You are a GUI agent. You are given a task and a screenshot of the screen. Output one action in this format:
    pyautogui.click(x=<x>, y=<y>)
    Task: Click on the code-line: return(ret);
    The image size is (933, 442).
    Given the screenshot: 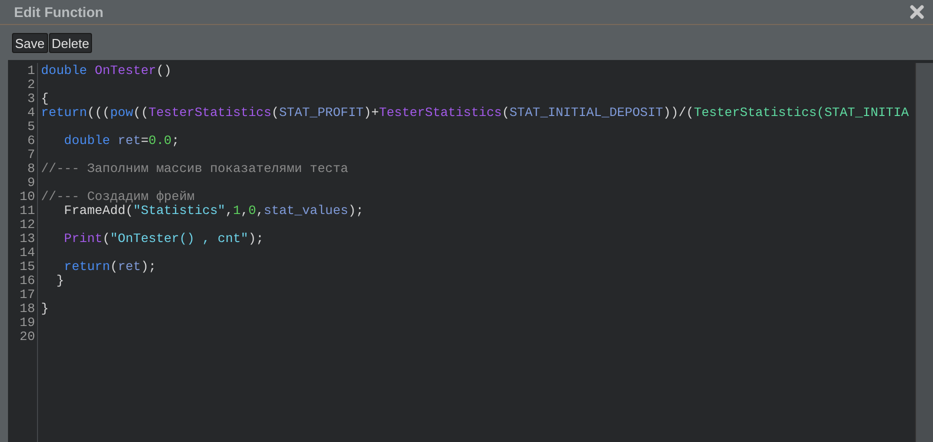 What is the action you would take?
    pyautogui.click(x=109, y=267)
    